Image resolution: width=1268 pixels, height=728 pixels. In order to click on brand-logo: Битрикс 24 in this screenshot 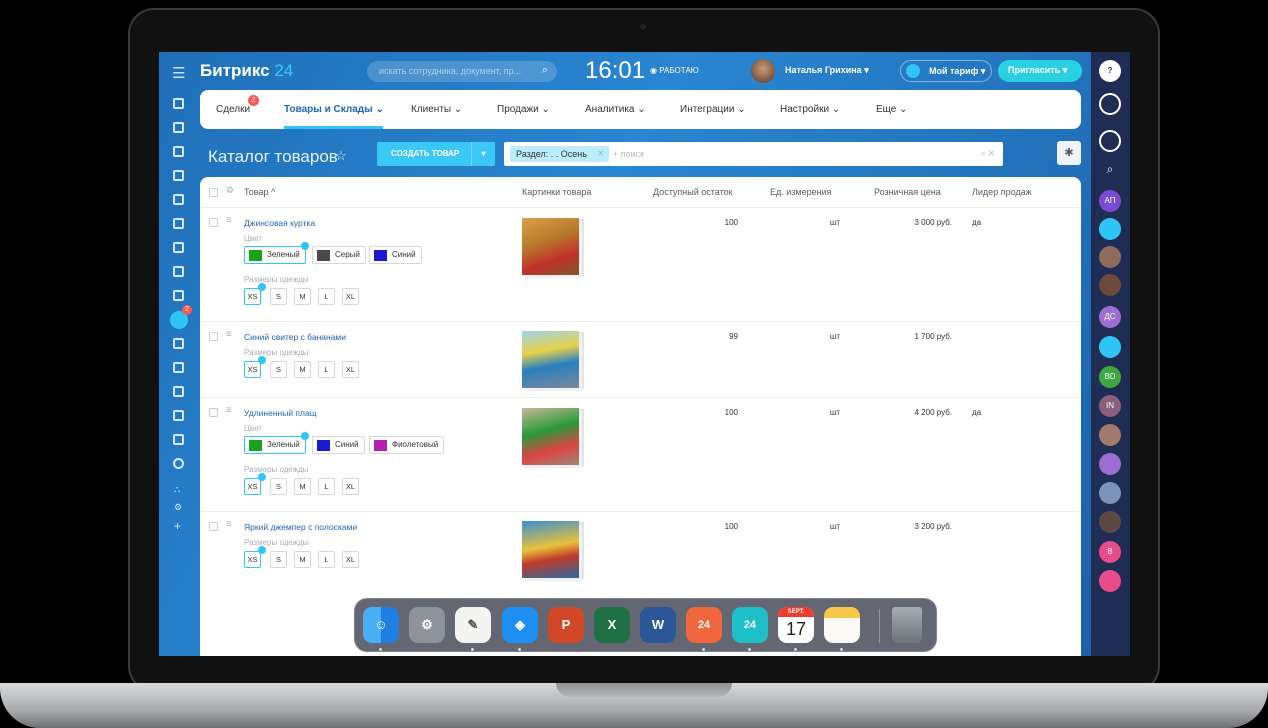, I will do `click(246, 71)`.